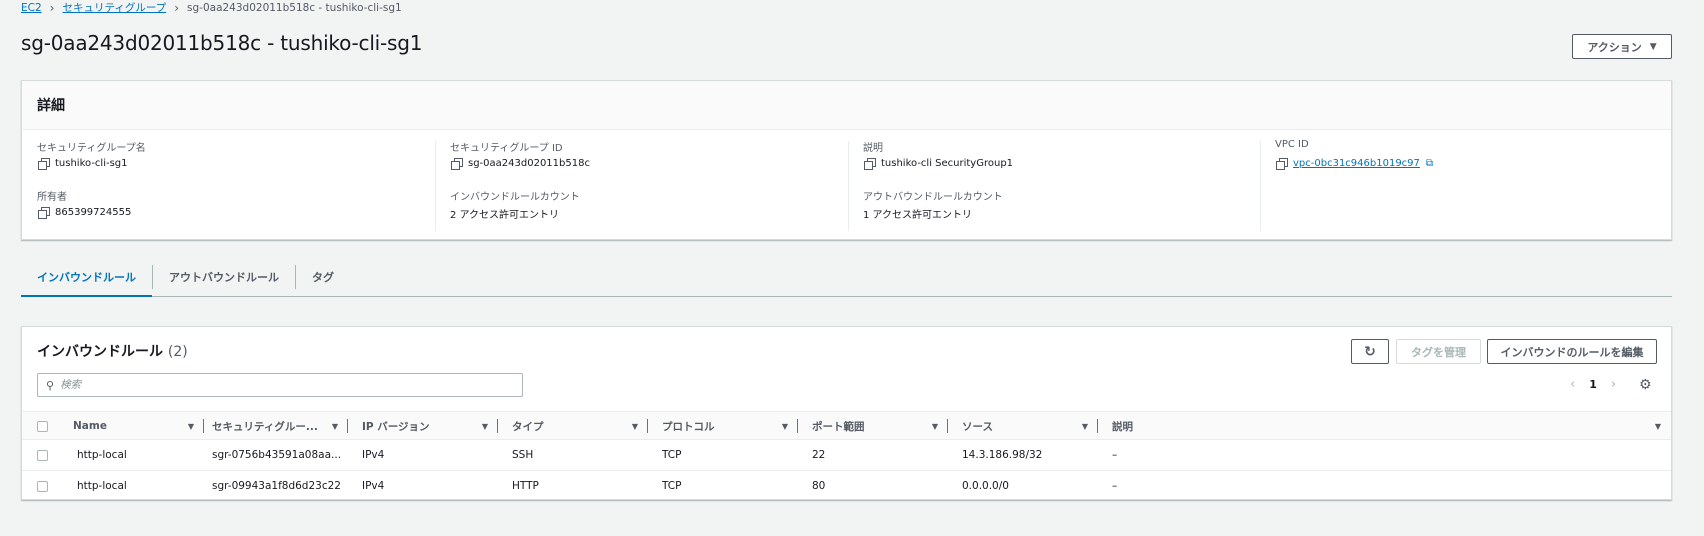 This screenshot has width=1704, height=536. Describe the element at coordinates (93, 212) in the screenshot. I see `owner-value: 865399724555` at that location.